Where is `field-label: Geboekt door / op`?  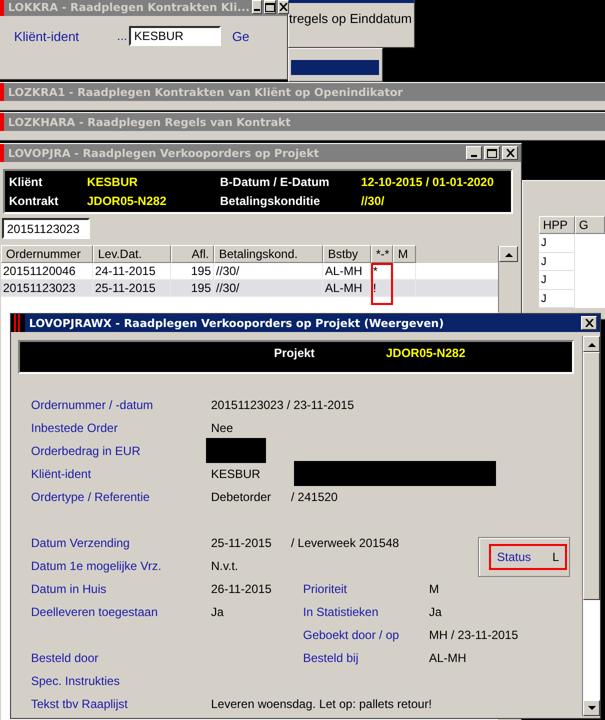
field-label: Geboekt door / op is located at coordinates (351, 635).